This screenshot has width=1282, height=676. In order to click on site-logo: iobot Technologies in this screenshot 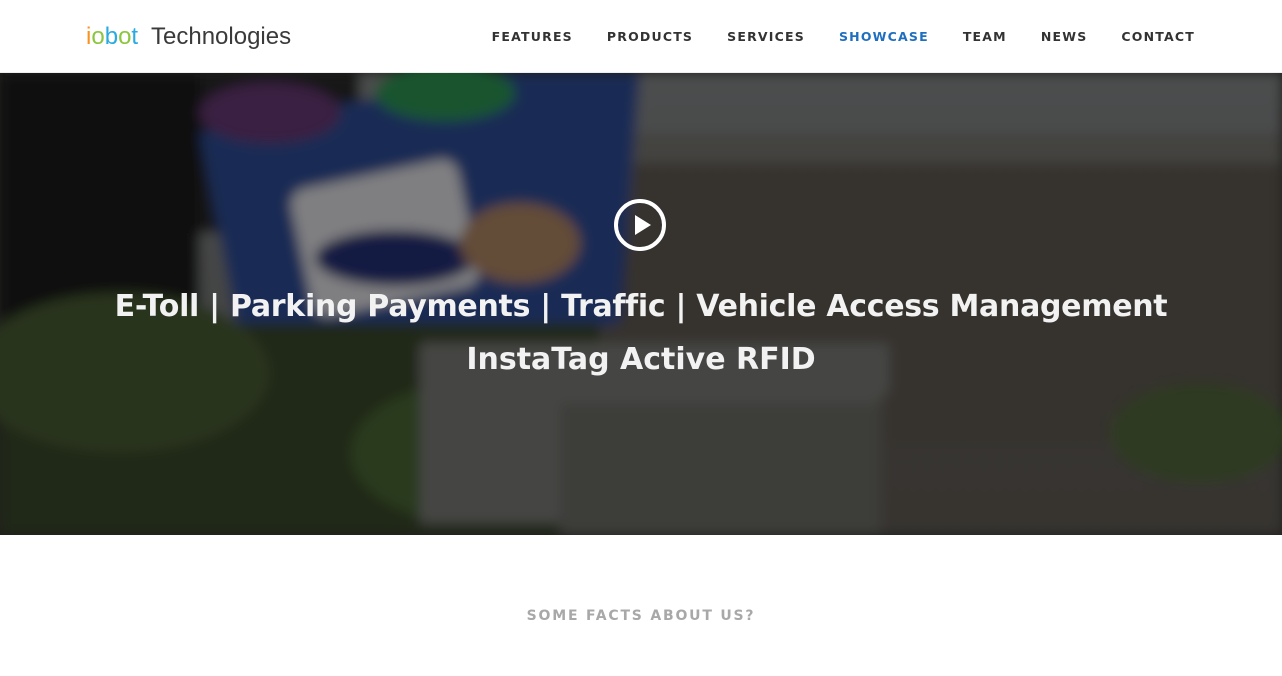, I will do `click(188, 37)`.